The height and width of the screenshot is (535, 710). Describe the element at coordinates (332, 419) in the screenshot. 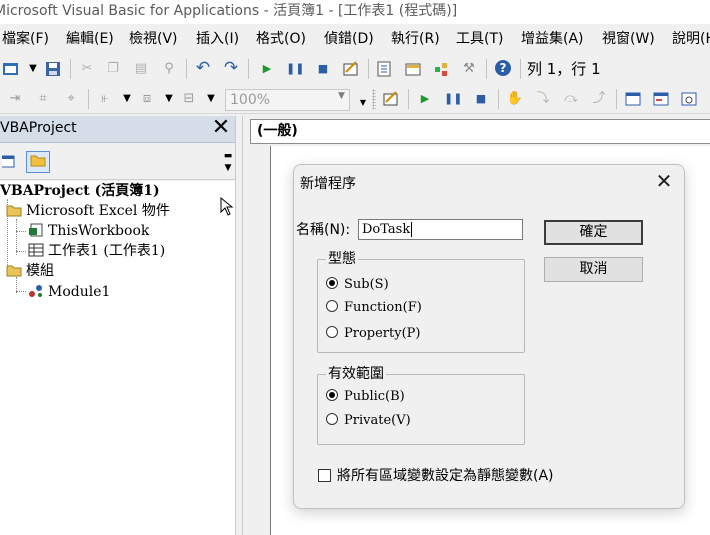

I see `radio-private-indicator` at that location.